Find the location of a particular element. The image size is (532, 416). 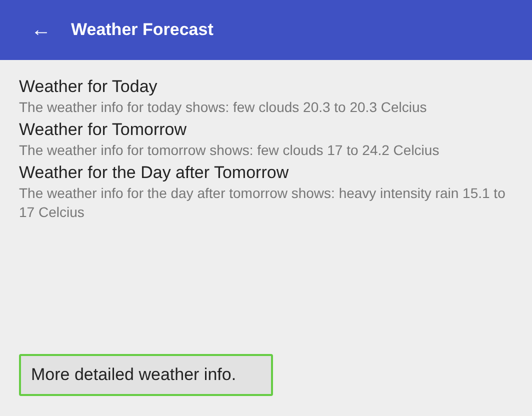

forecast-description: The weather info for tomorrow shows: few clouds 17 to 24.2 Celcius is located at coordinates (229, 150).